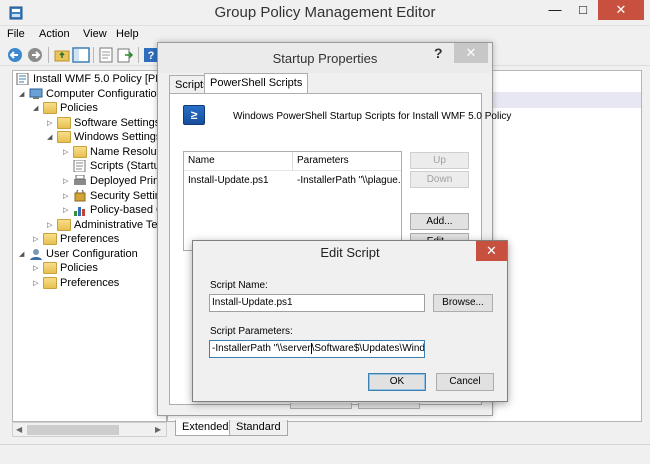 Image resolution: width=650 pixels, height=464 pixels. I want to click on view-tabs: Extended Standard, so click(404, 428).